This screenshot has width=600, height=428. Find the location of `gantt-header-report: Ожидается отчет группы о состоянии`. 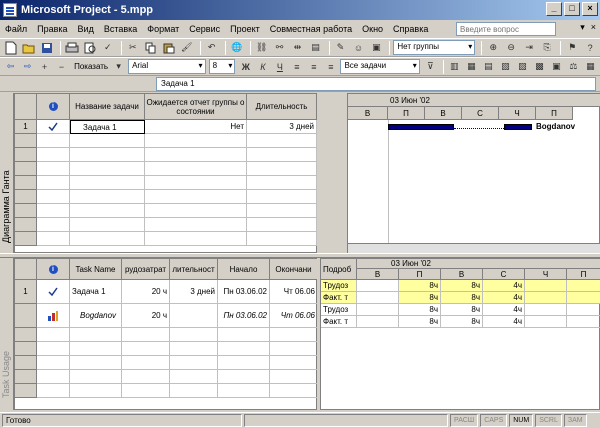

gantt-header-report: Ожидается отчет группы о состоянии is located at coordinates (196, 107).